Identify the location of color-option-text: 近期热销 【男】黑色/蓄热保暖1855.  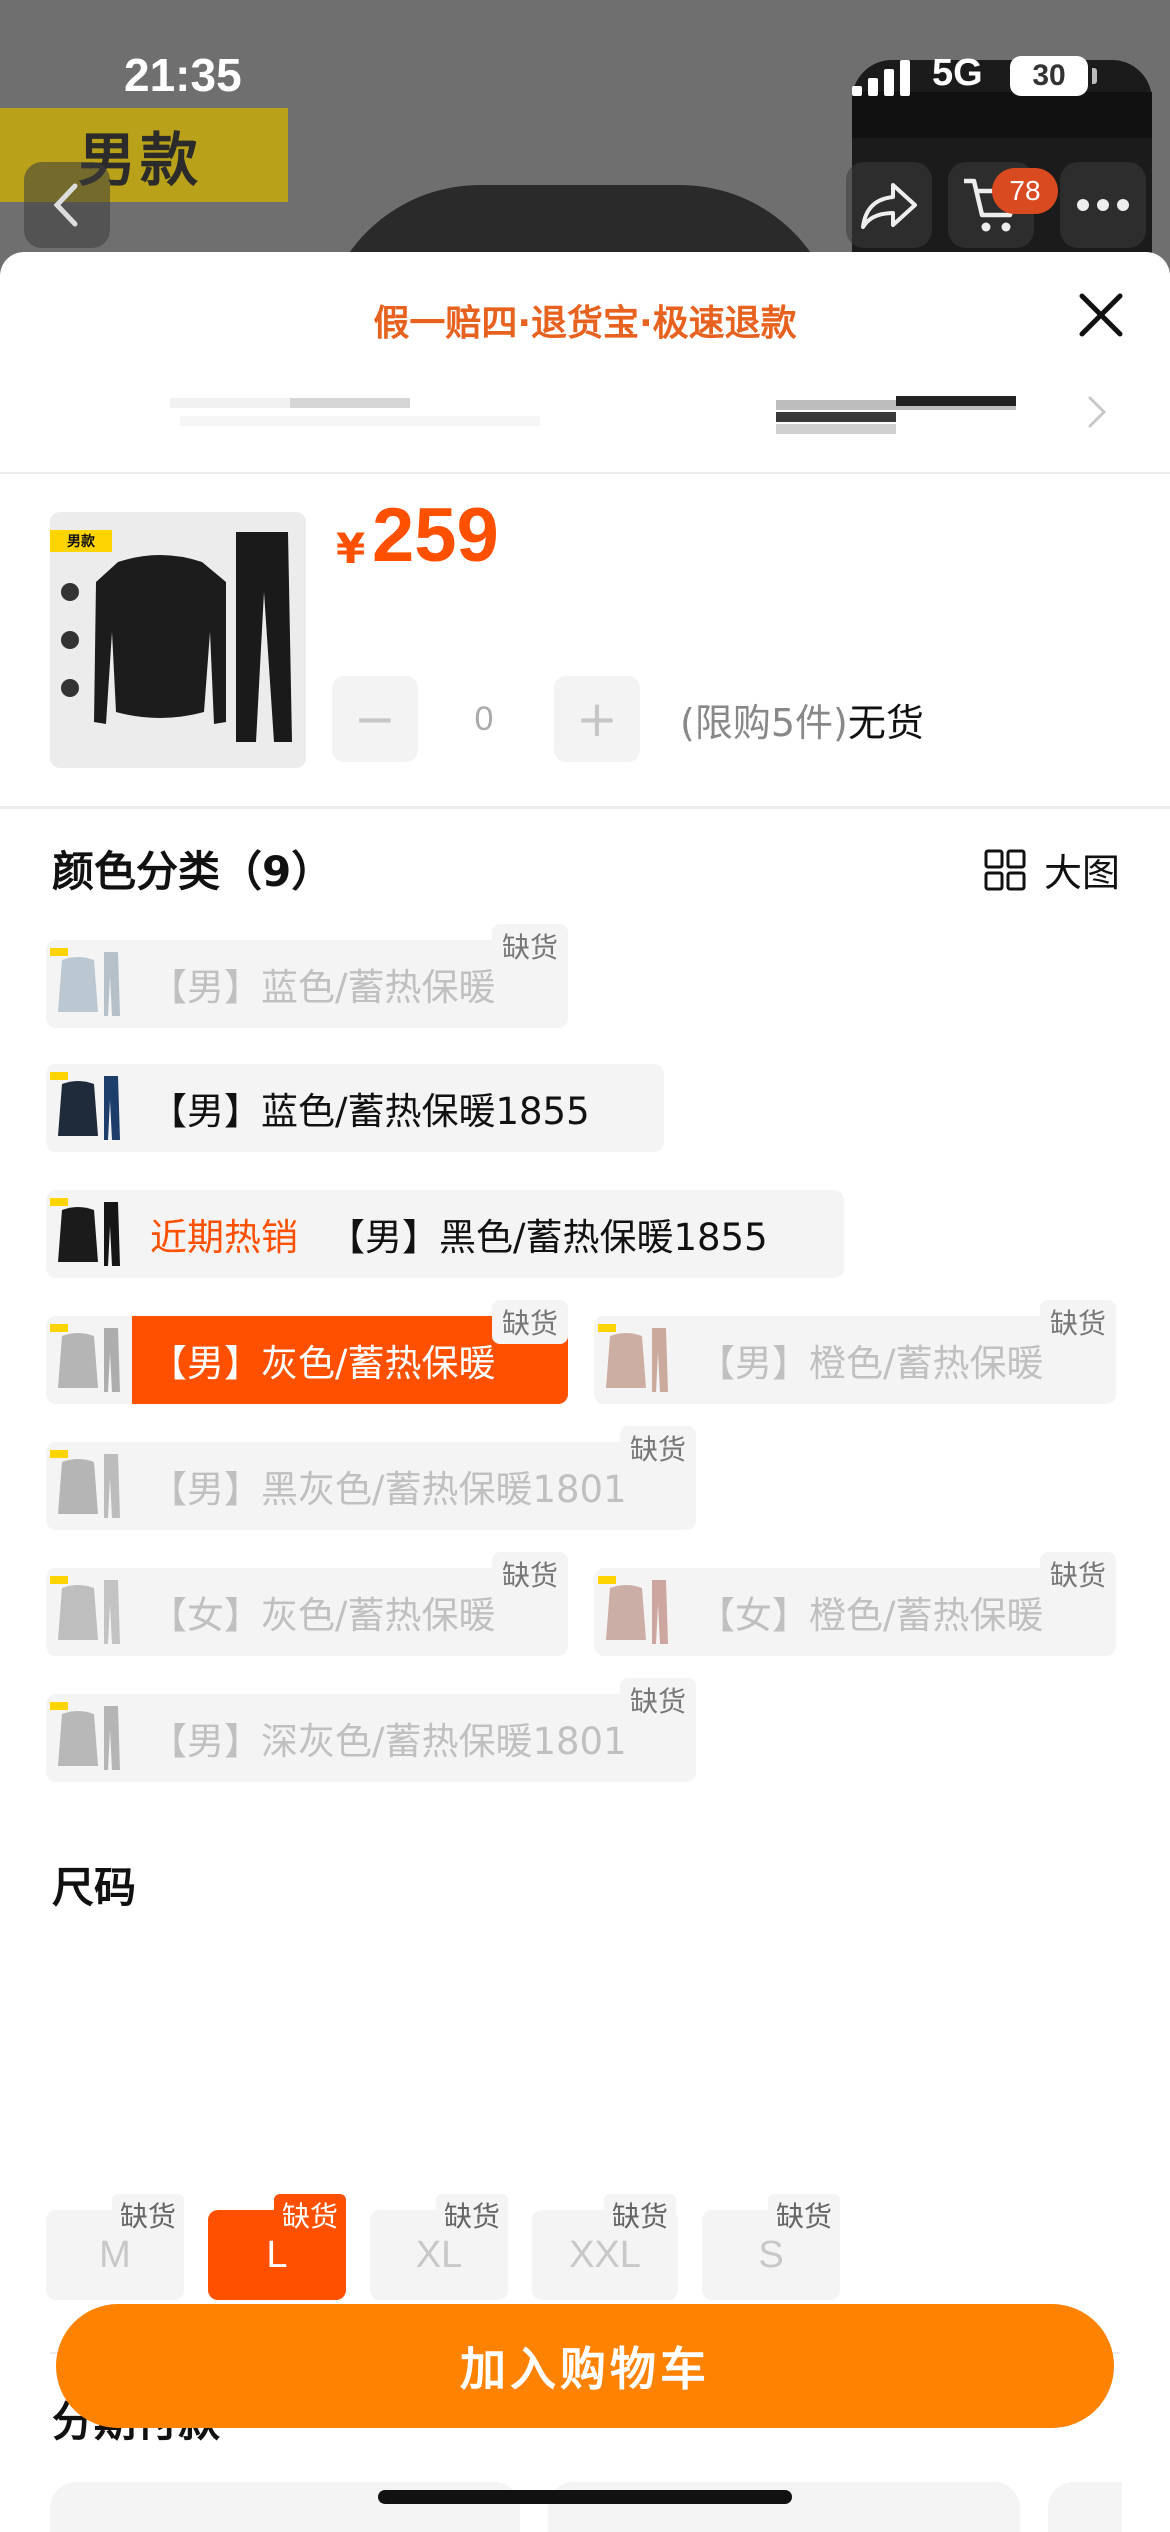
(462, 1234).